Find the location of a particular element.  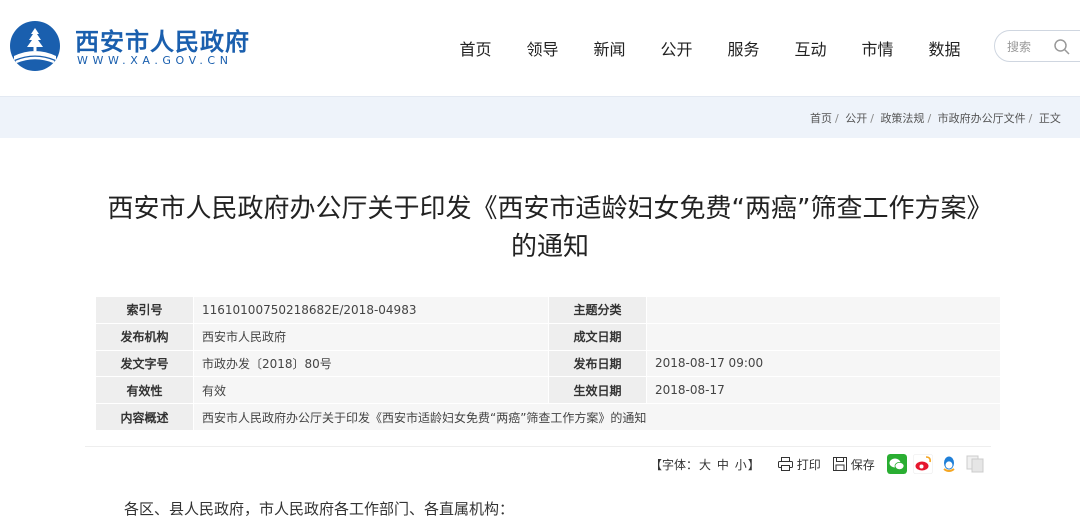

summary-label: 内容概述 is located at coordinates (144, 417).